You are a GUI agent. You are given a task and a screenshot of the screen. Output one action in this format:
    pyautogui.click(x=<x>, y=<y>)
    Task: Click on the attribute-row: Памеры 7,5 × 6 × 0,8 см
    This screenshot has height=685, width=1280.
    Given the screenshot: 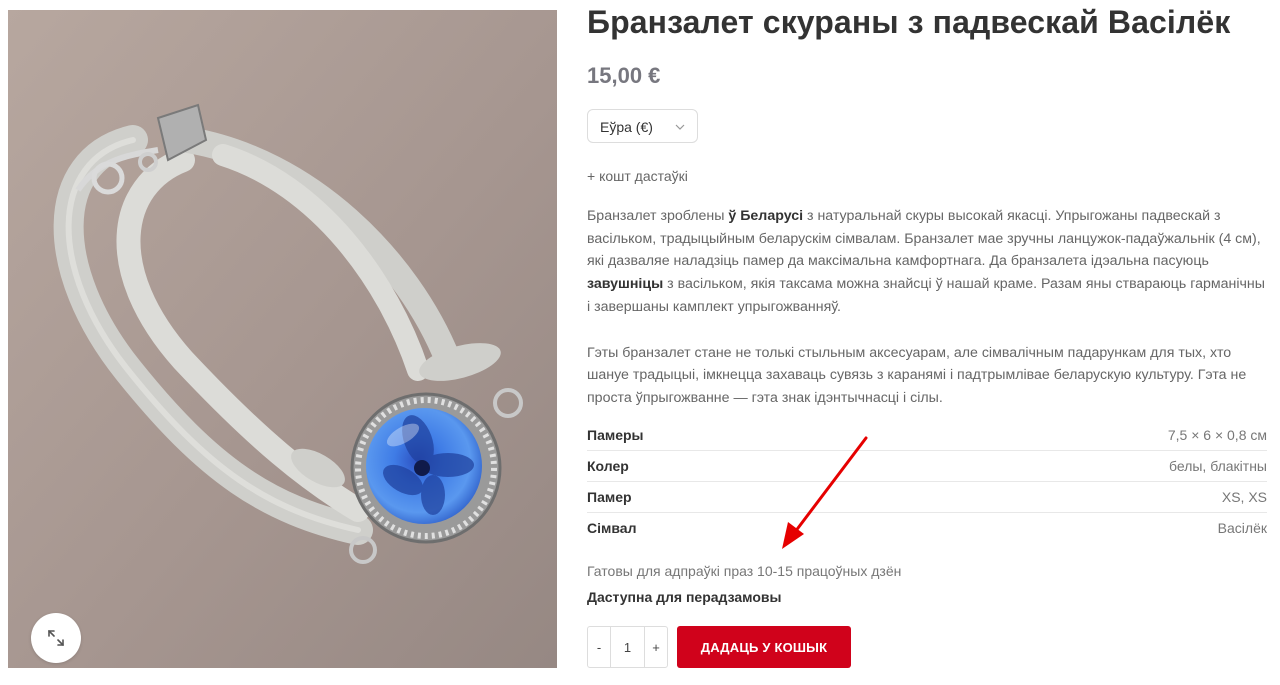 What is the action you would take?
    pyautogui.click(x=927, y=435)
    